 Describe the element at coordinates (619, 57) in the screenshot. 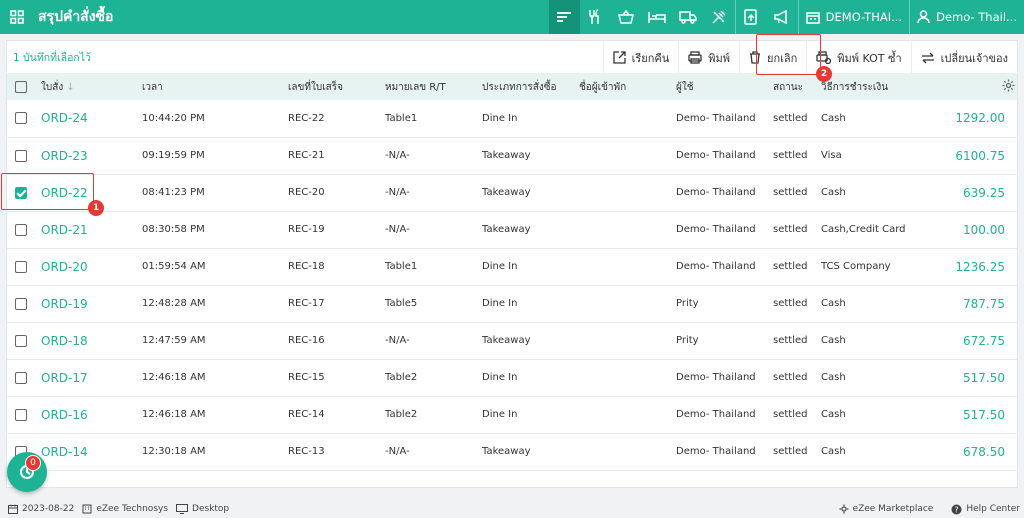

I see `open-external-icon` at that location.